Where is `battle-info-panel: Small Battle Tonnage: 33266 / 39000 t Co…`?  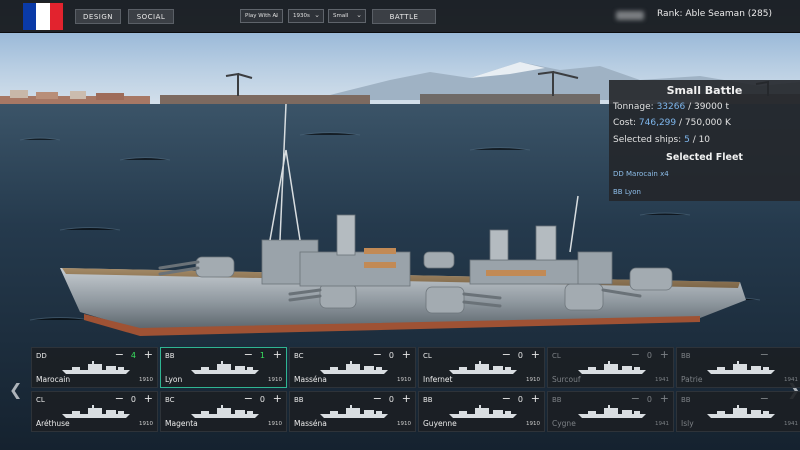
battle-info-panel: Small Battle Tonnage: 33266 / 39000 t Co… is located at coordinates (704, 140).